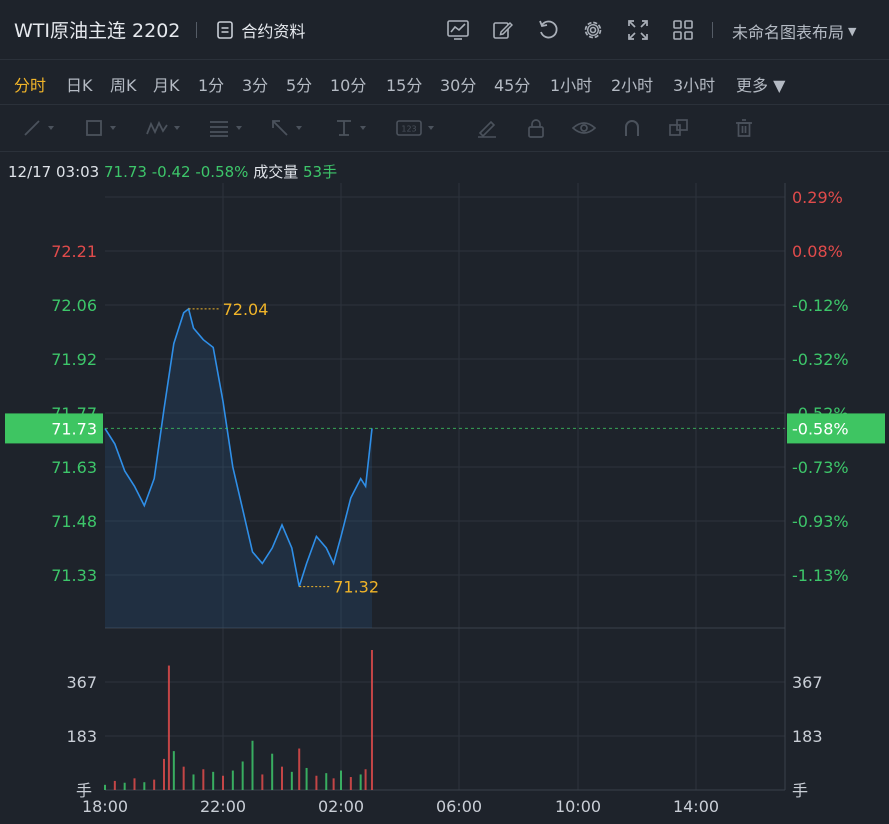 Image resolution: width=889 pixels, height=824 pixels. Describe the element at coordinates (341, 806) in the screenshot. I see `time-tick-label: 02:00` at that location.